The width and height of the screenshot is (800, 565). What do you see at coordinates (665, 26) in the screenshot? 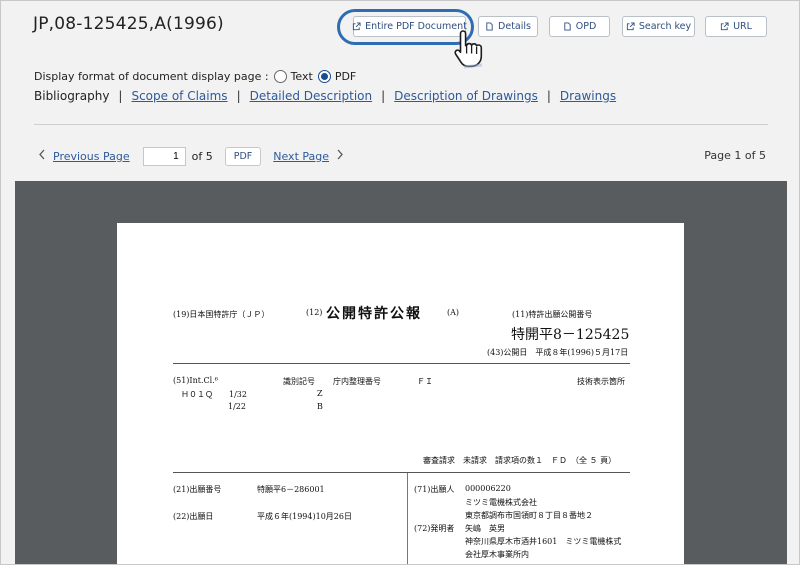
I see `search-key-label: Search key` at bounding box center [665, 26].